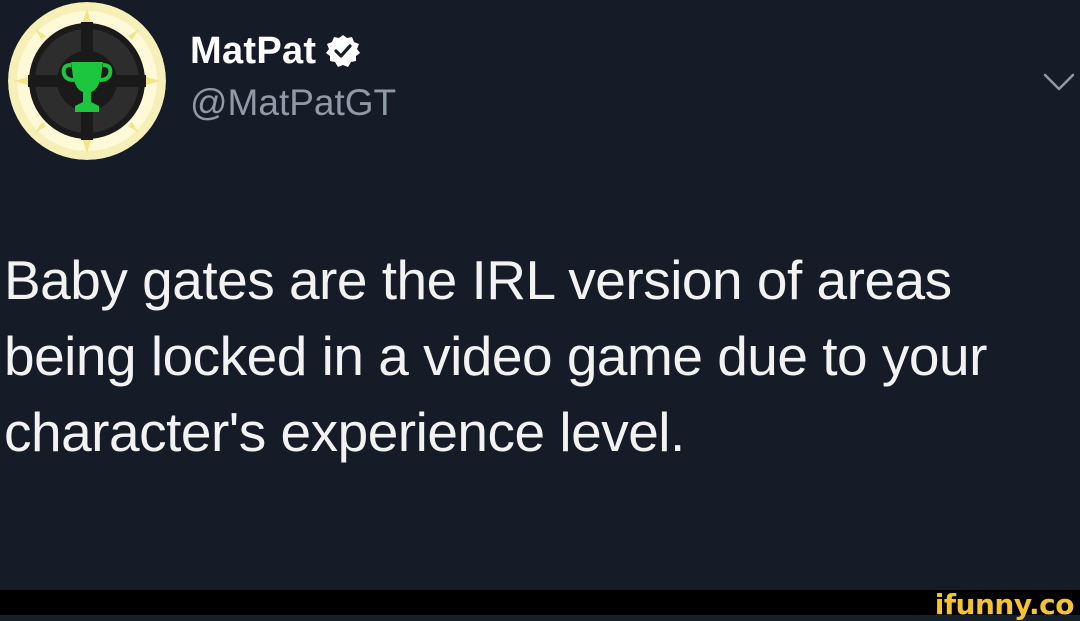 Image resolution: width=1080 pixels, height=621 pixels. What do you see at coordinates (253, 51) in the screenshot?
I see `author-display-name: MatPat` at bounding box center [253, 51].